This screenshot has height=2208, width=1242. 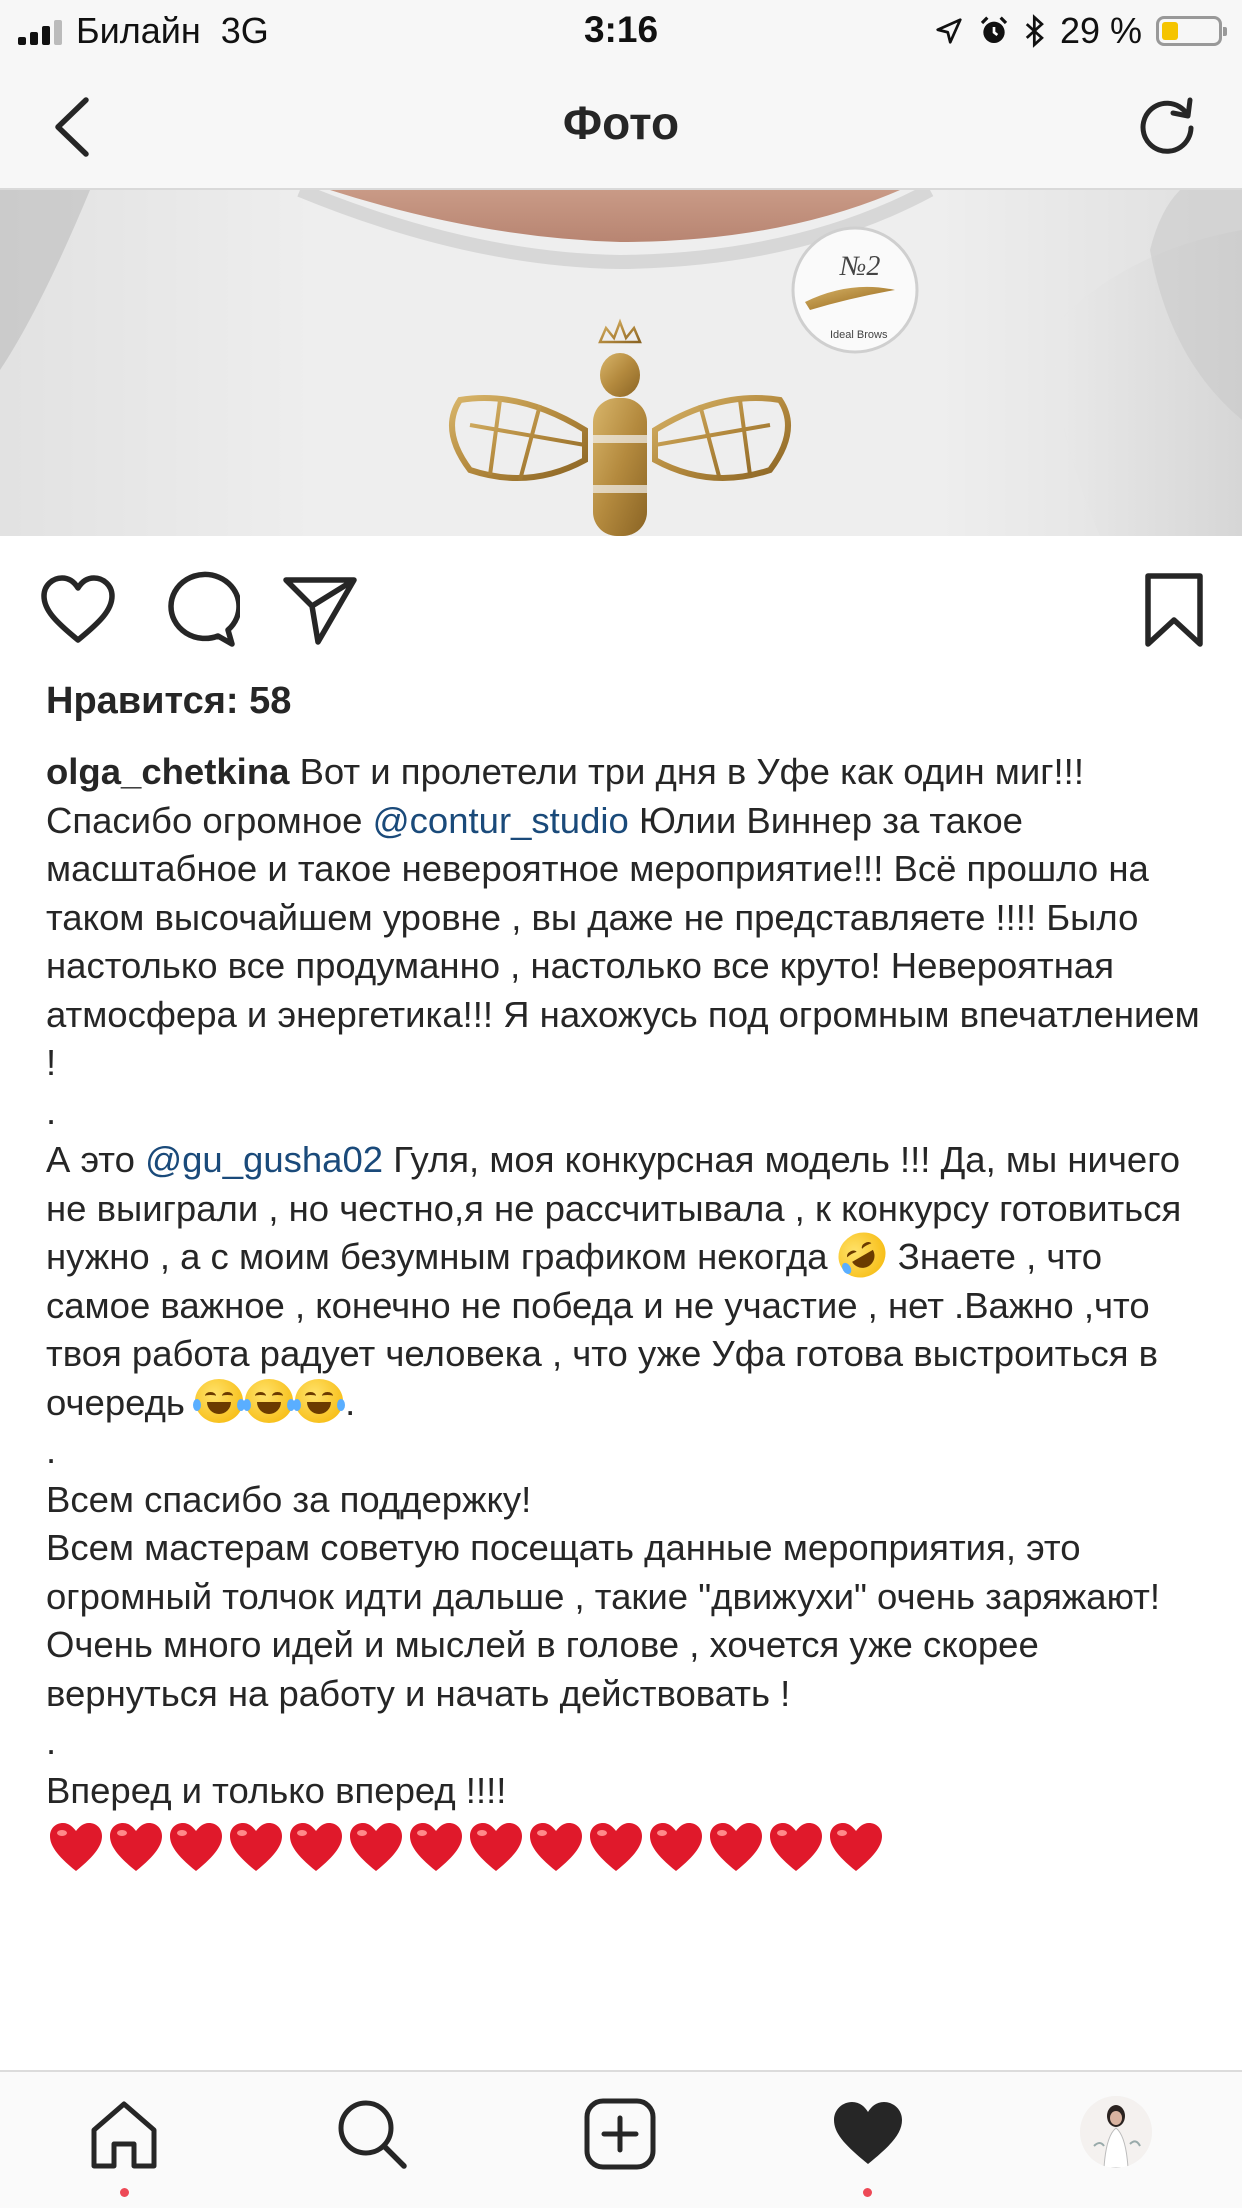 I want to click on status-bar: Билайн 3G 3:16 29 %, so click(x=621, y=31).